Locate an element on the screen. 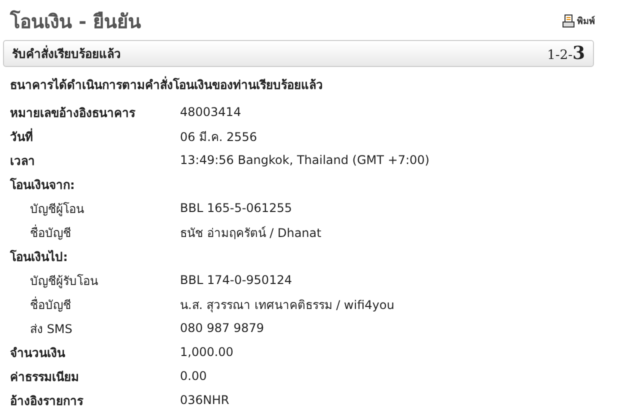 The height and width of the screenshot is (407, 635). field-label: เวลา is located at coordinates (22, 161).